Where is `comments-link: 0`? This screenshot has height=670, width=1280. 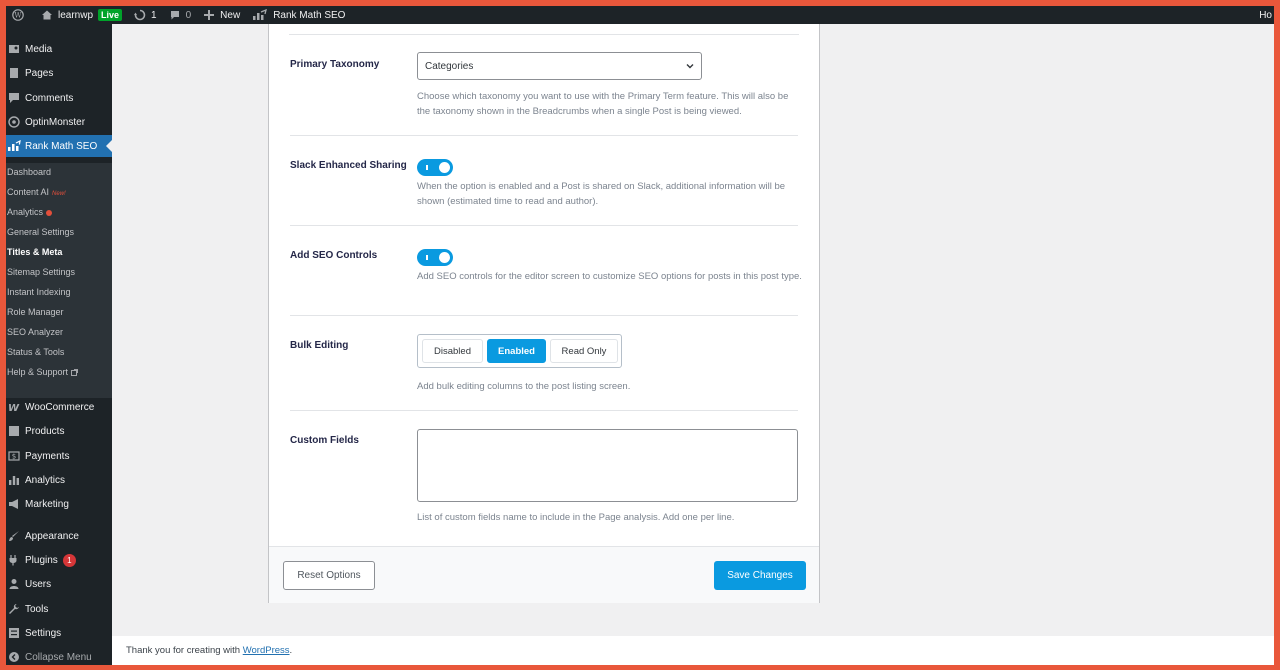
comments-link: 0 is located at coordinates (180, 15).